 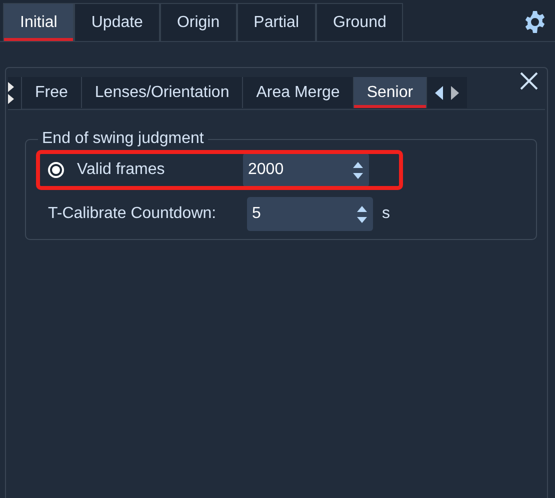 What do you see at coordinates (133, 214) in the screenshot?
I see `field-label: T-Calibrate Countdown:` at bounding box center [133, 214].